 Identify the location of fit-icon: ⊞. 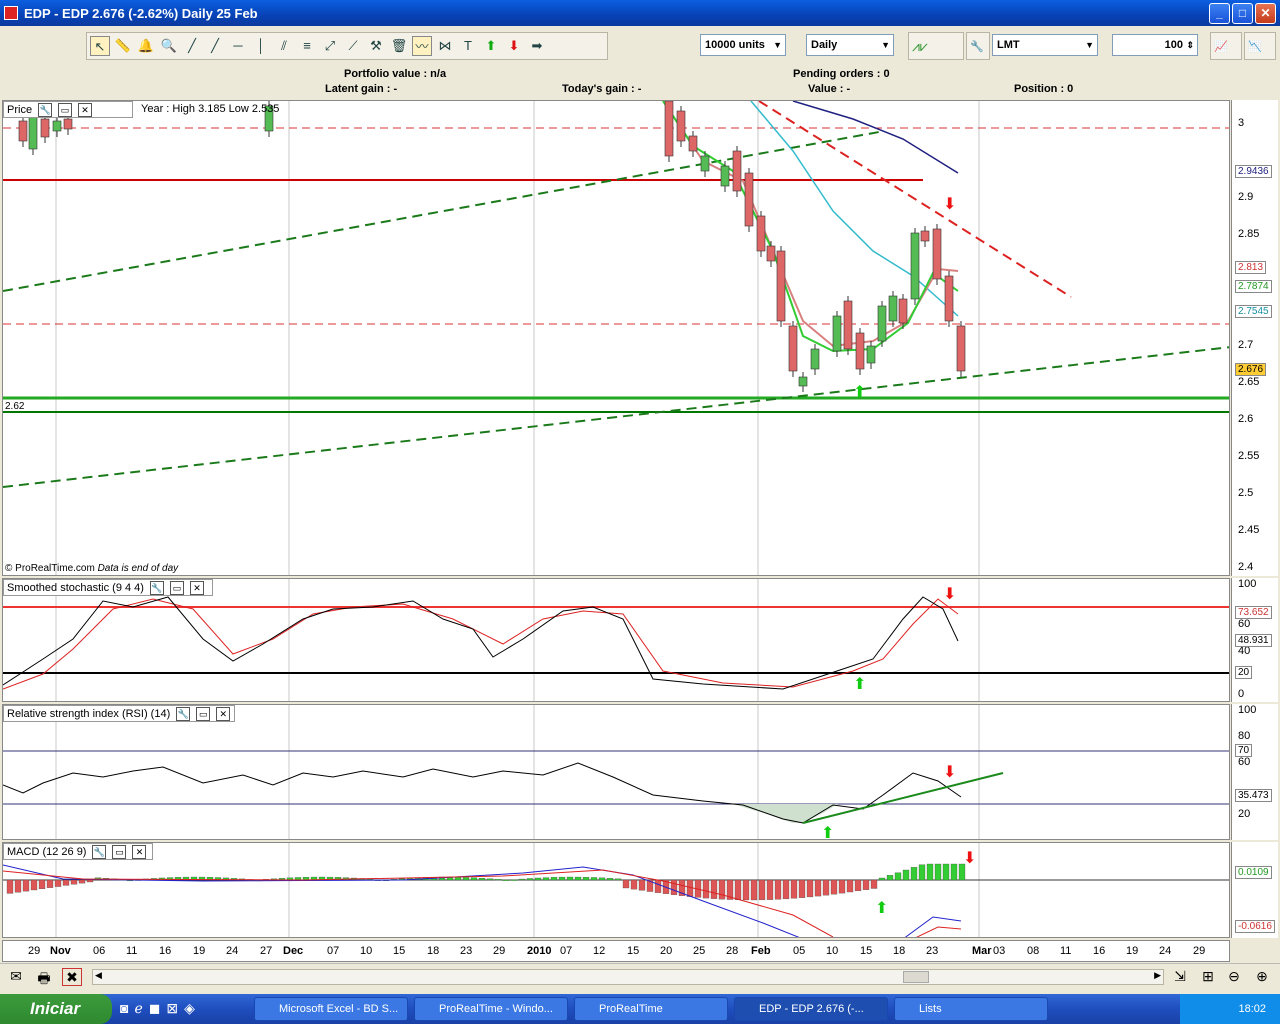
(1208, 977).